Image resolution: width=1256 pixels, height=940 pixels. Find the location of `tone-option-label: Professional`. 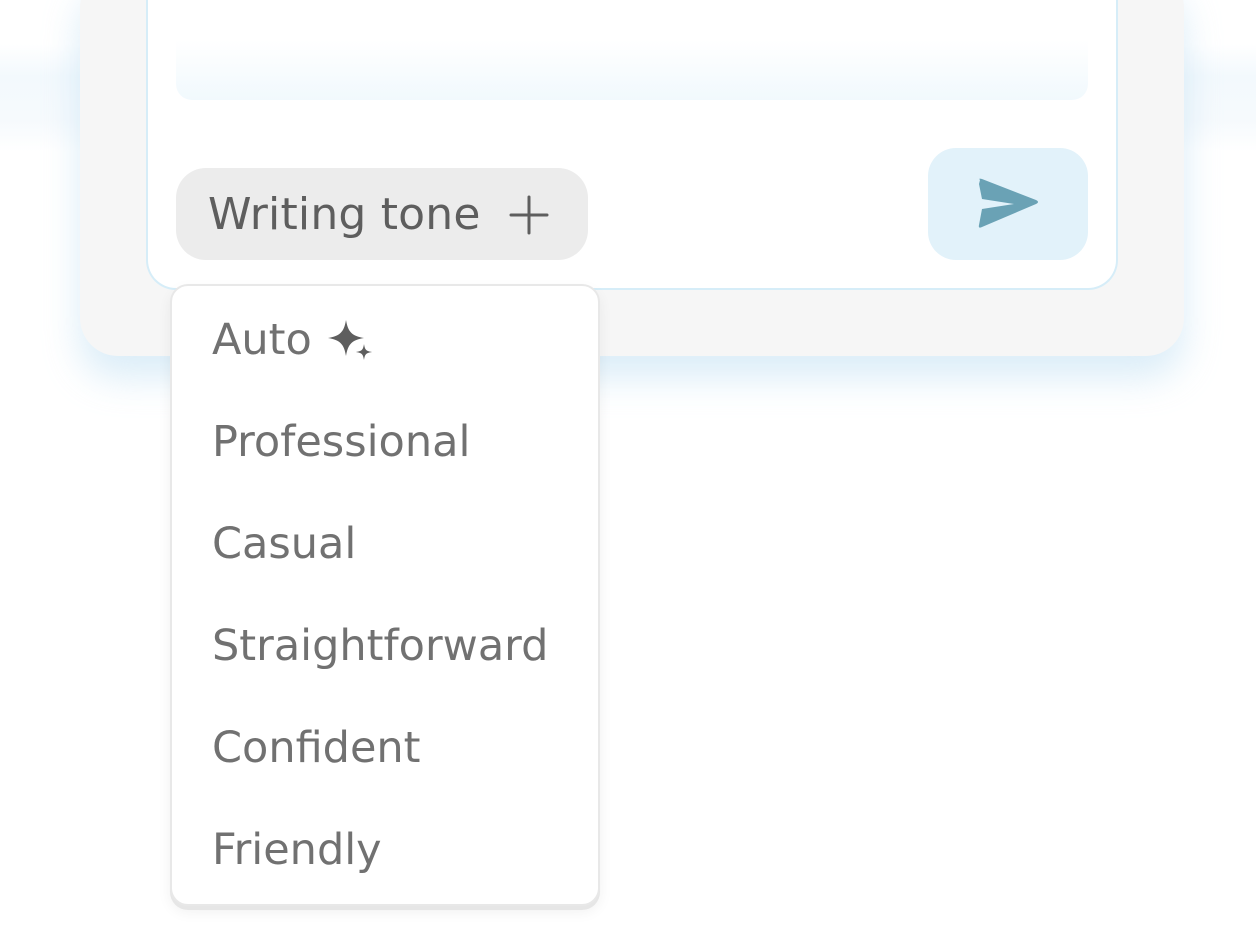

tone-option-label: Professional is located at coordinates (341, 442).